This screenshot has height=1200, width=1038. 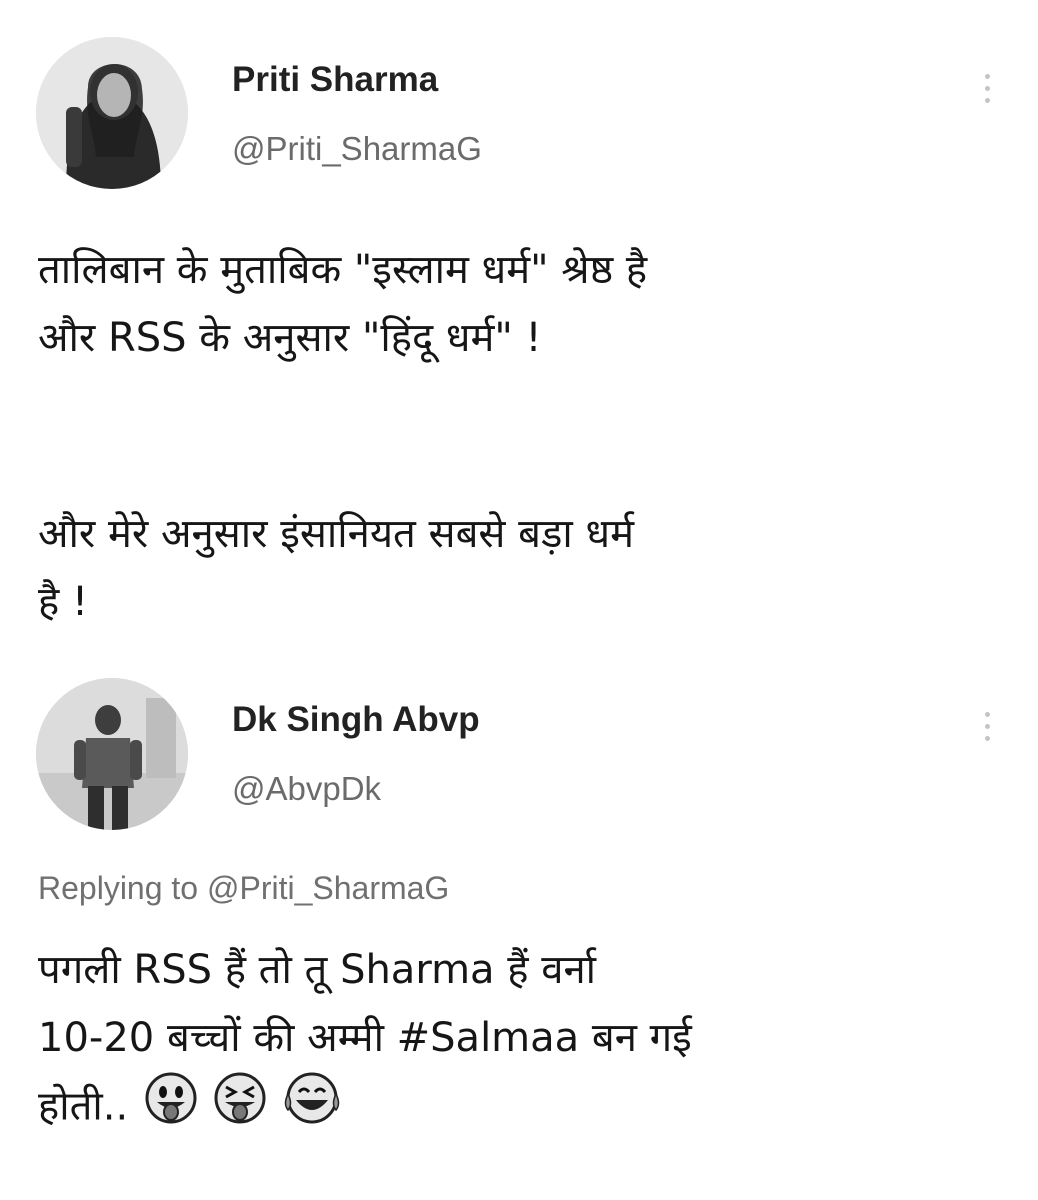 I want to click on squinting-tongue-face-icon, so click(x=240, y=1108).